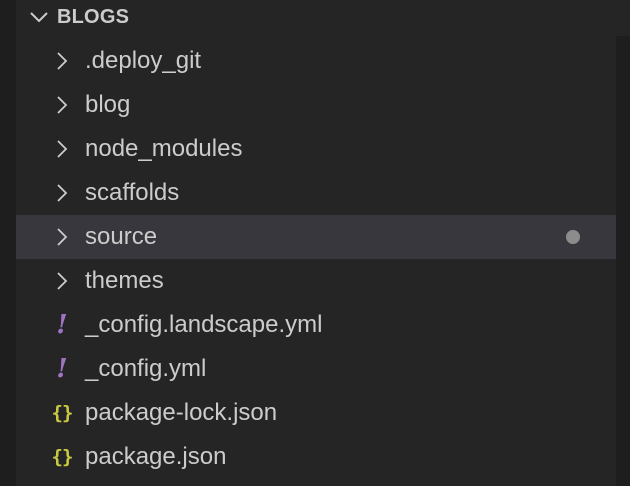 This screenshot has height=486, width=630. I want to click on file-item: {} package.json, so click(316, 457).